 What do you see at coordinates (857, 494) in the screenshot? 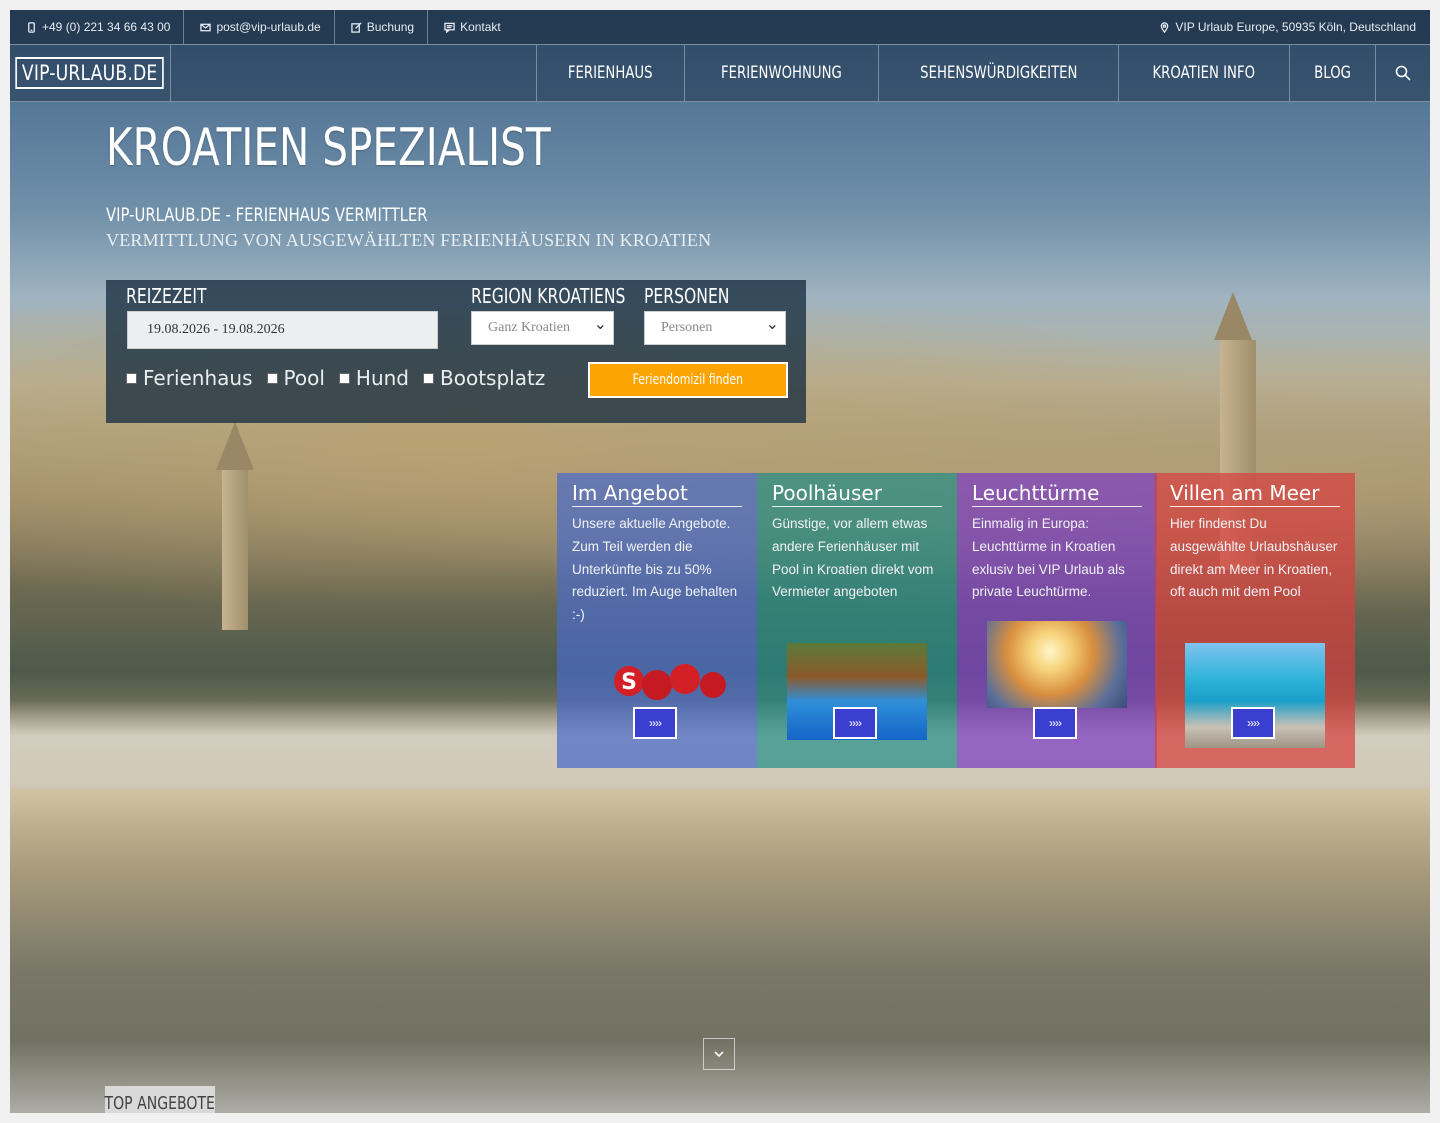
I see `card-title: Poolhäuser` at bounding box center [857, 494].